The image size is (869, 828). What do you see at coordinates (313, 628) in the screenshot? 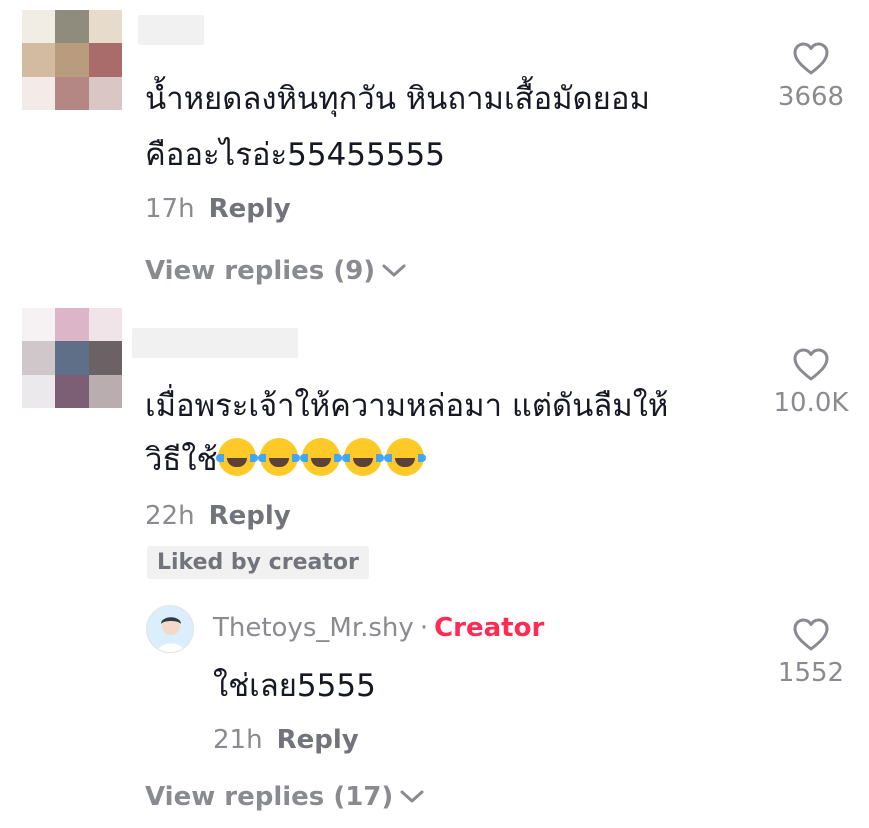
I see `creator-username: Thetoys_Mr.shy` at bounding box center [313, 628].